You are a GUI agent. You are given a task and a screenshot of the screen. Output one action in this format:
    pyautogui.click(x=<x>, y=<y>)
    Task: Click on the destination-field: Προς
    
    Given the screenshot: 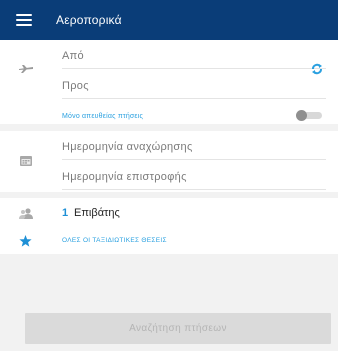 What is the action you would take?
    pyautogui.click(x=75, y=86)
    